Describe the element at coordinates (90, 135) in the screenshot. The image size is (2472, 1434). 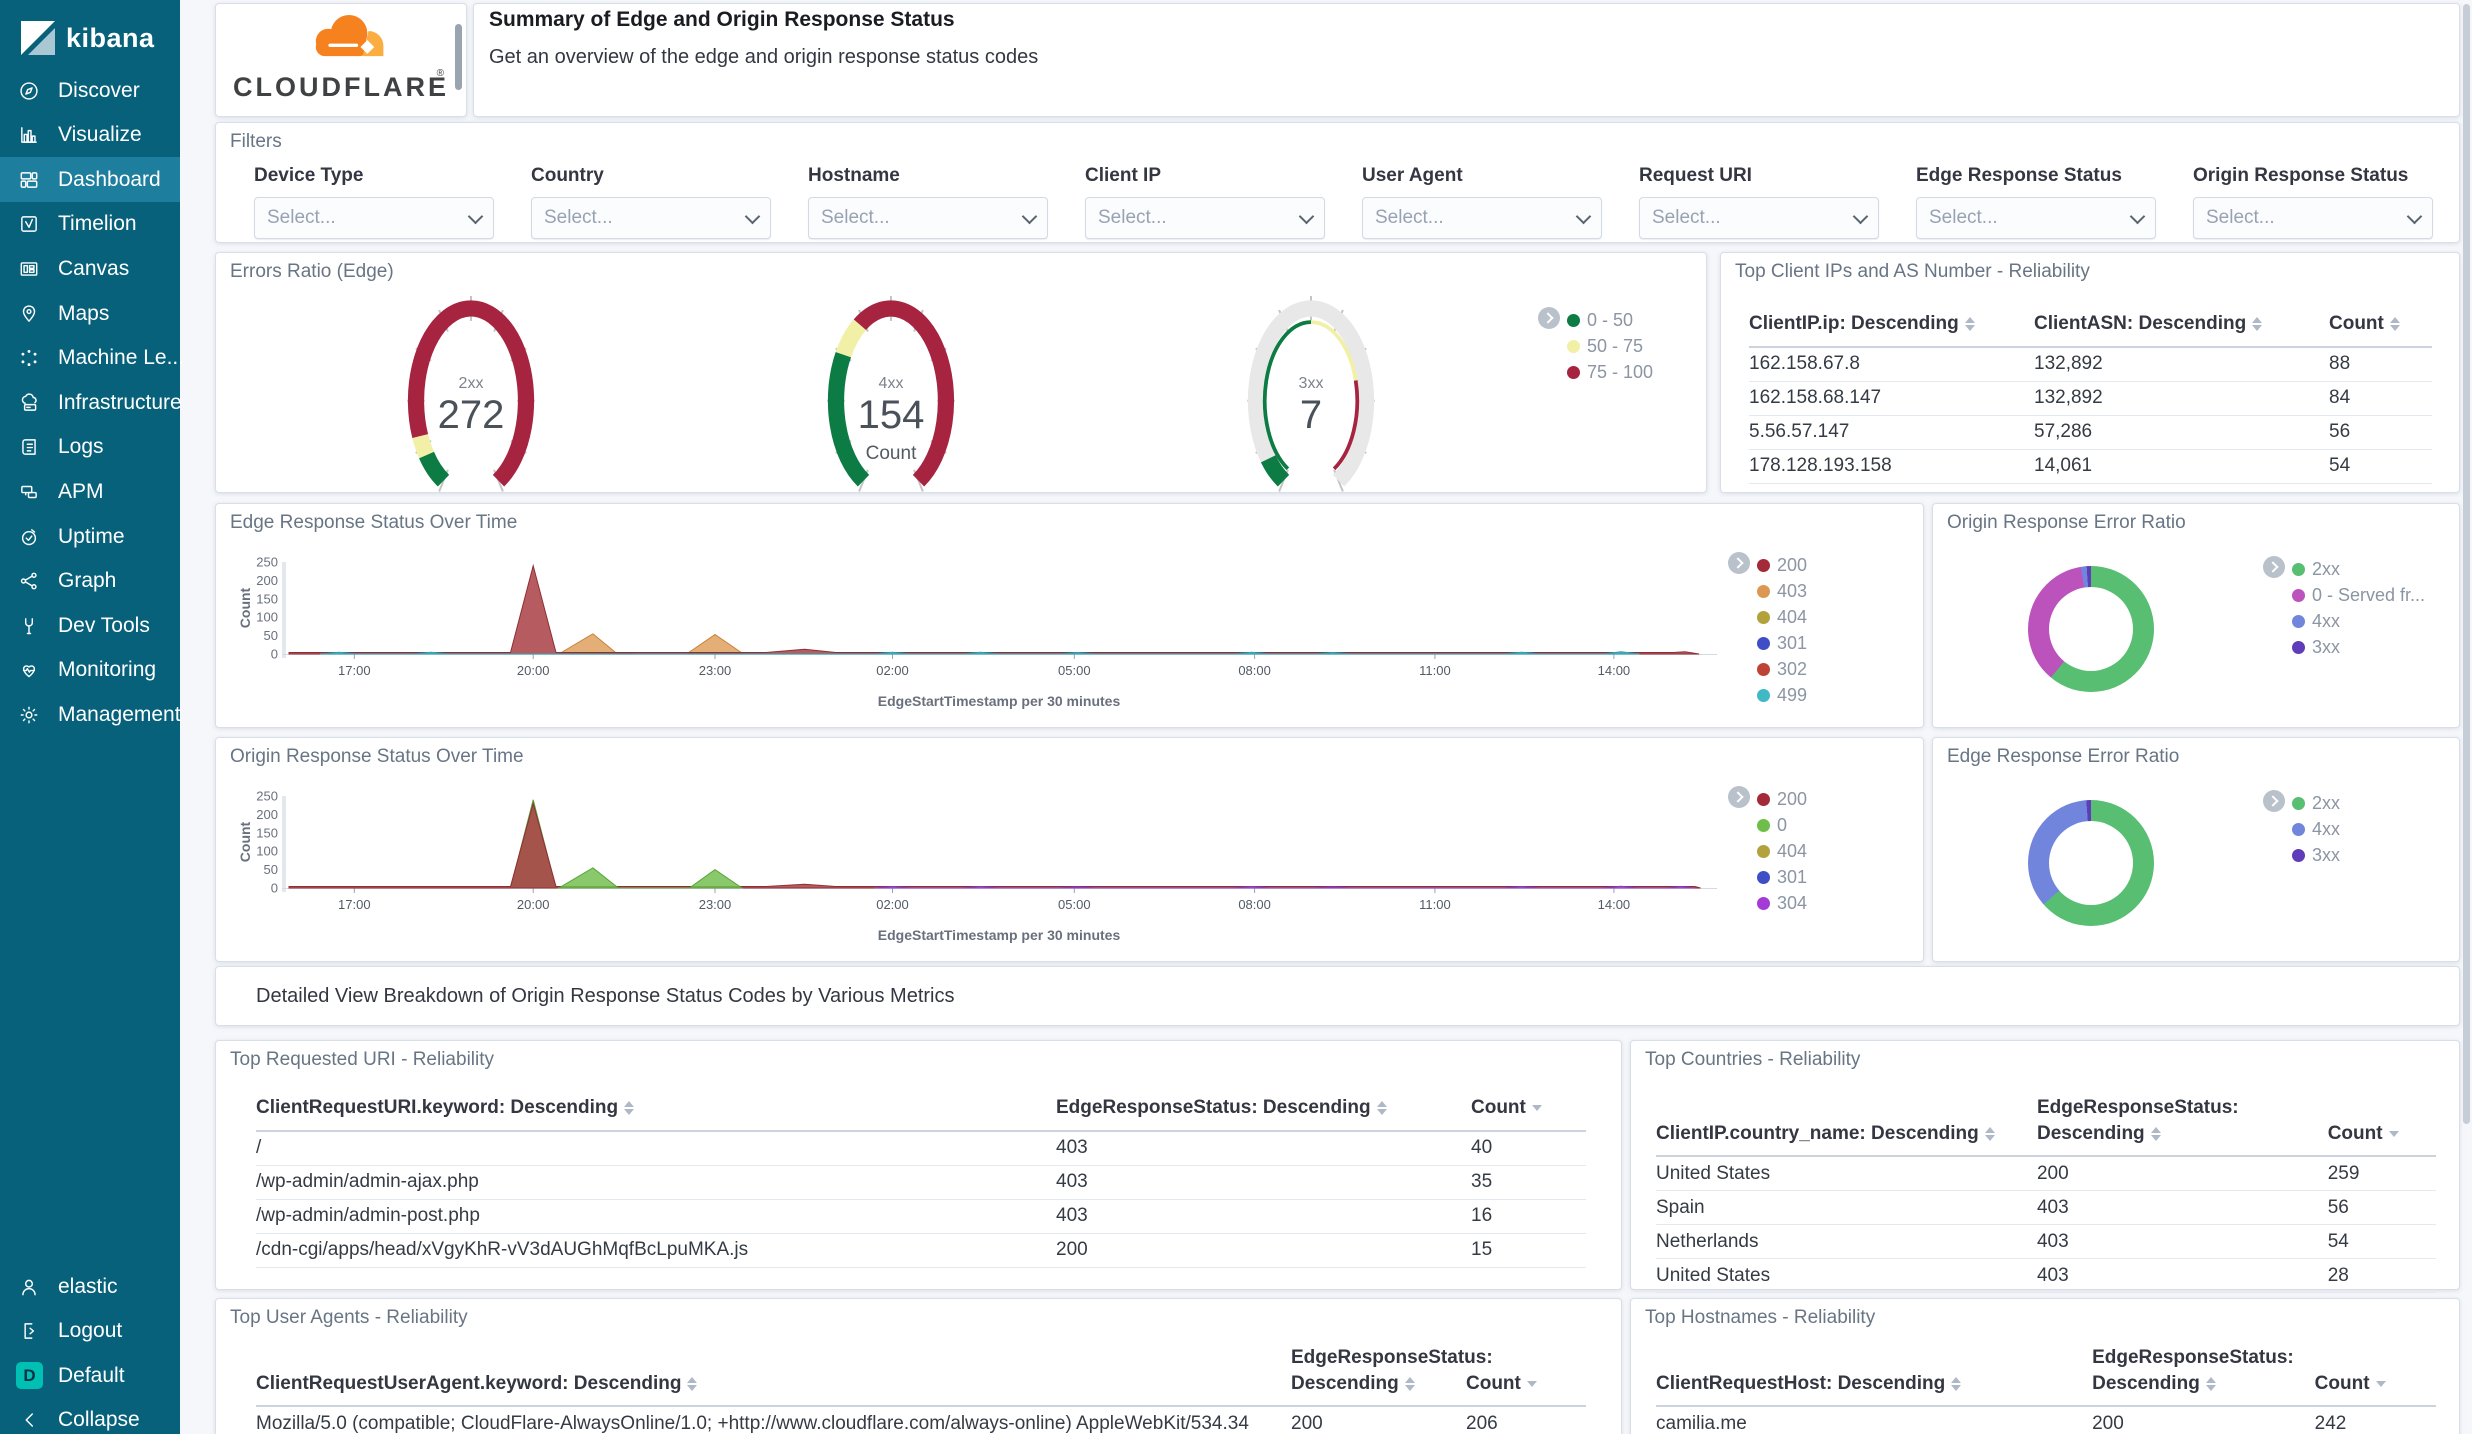
I see `sidebar-item-visualize: Visualize` at that location.